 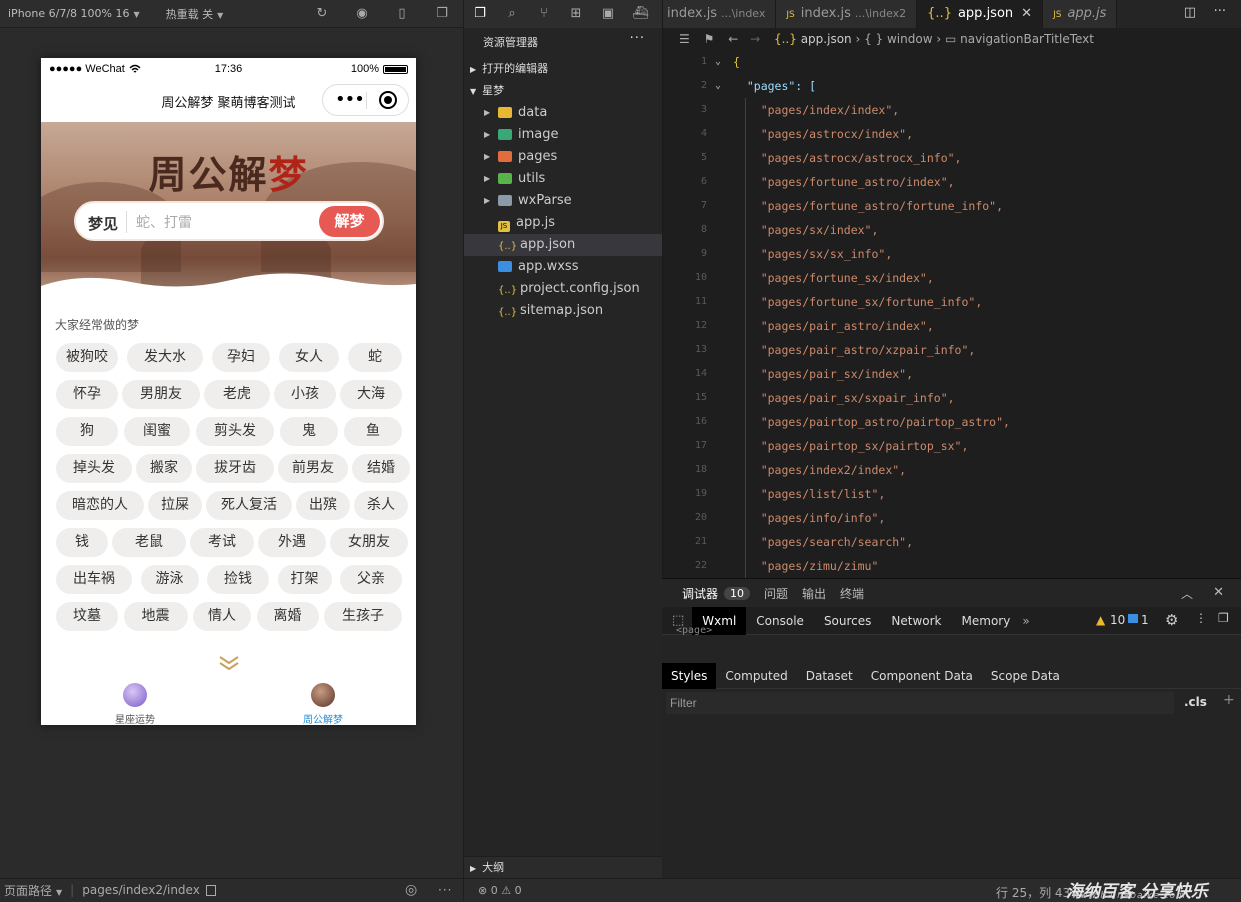 I want to click on back-icon: ←, so click(x=733, y=39).